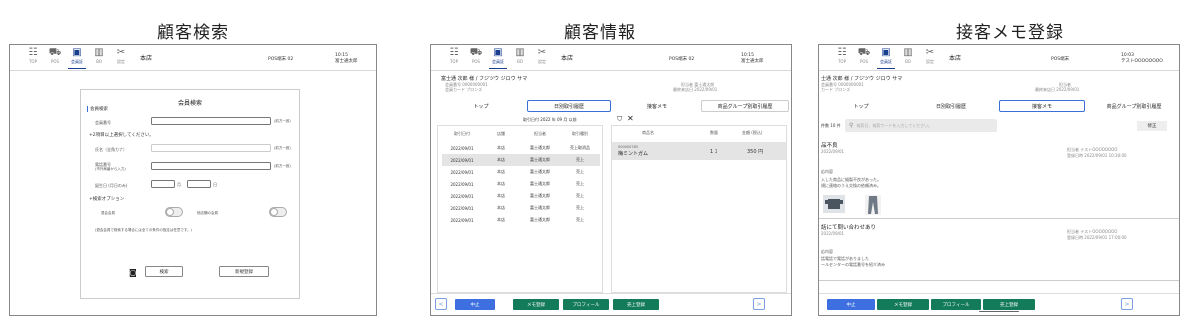 The image size is (1187, 327). What do you see at coordinates (1057, 89) in the screenshot?
I see `last-visit: 最終来店日 2022/09/01` at bounding box center [1057, 89].